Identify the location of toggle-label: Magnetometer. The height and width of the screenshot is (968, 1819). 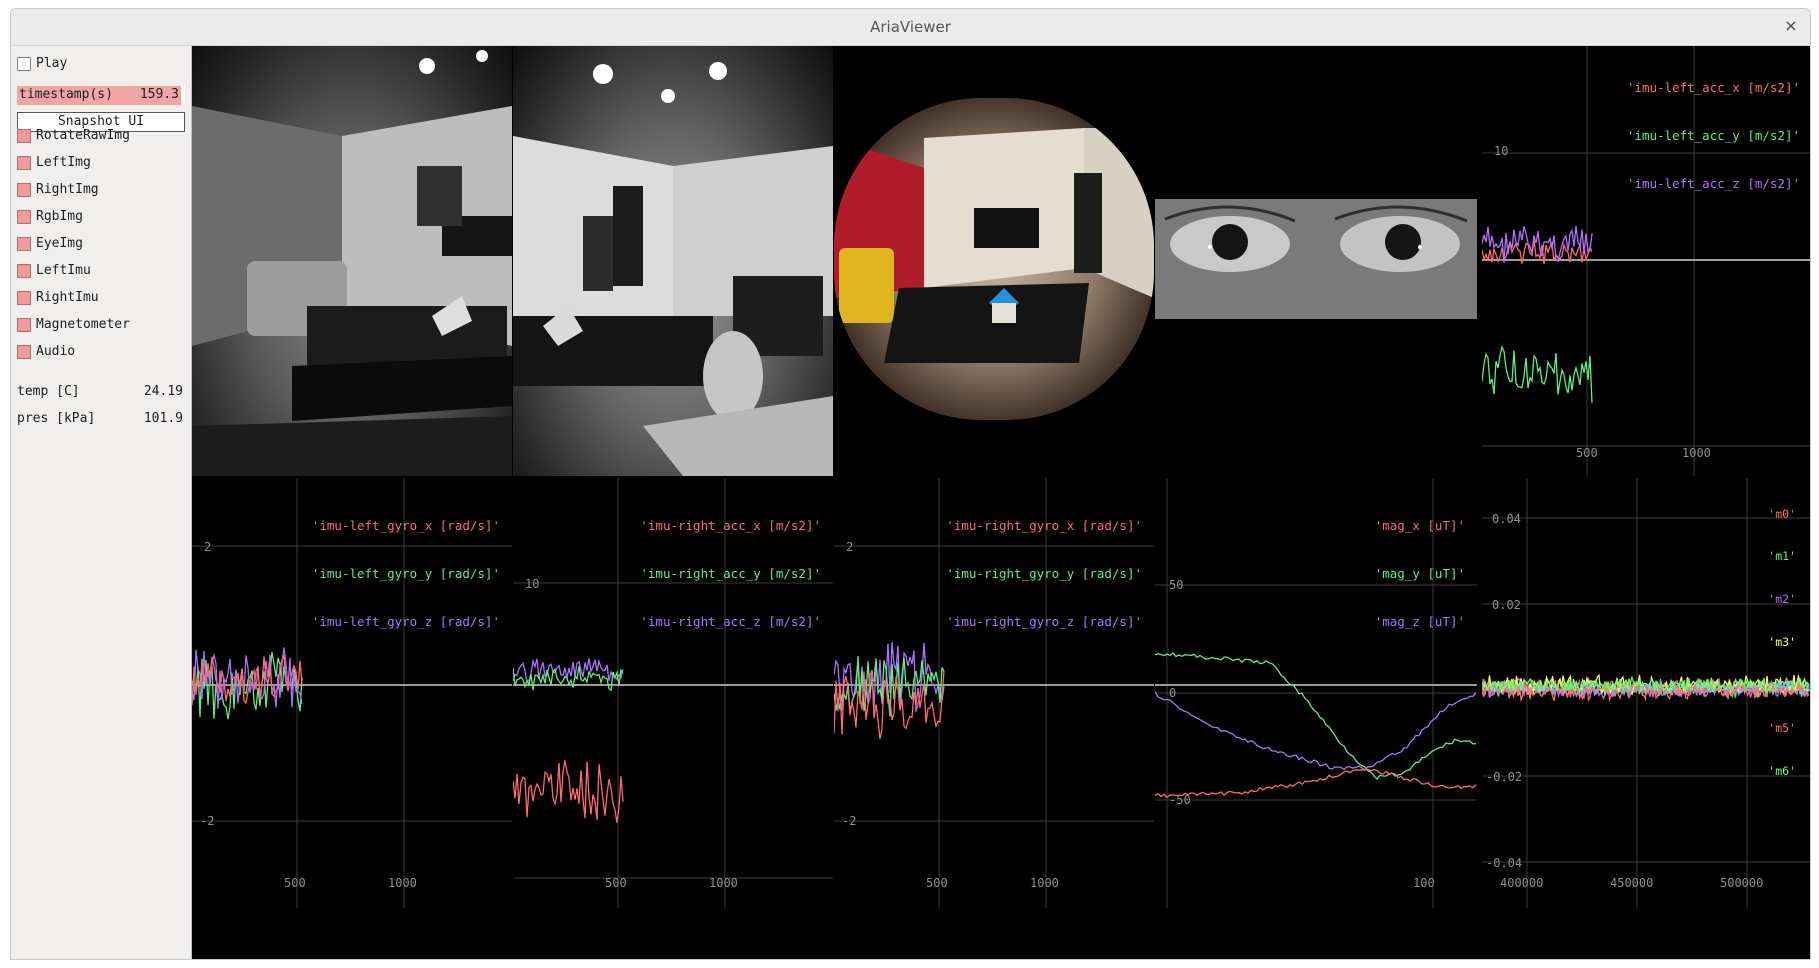
(83, 324).